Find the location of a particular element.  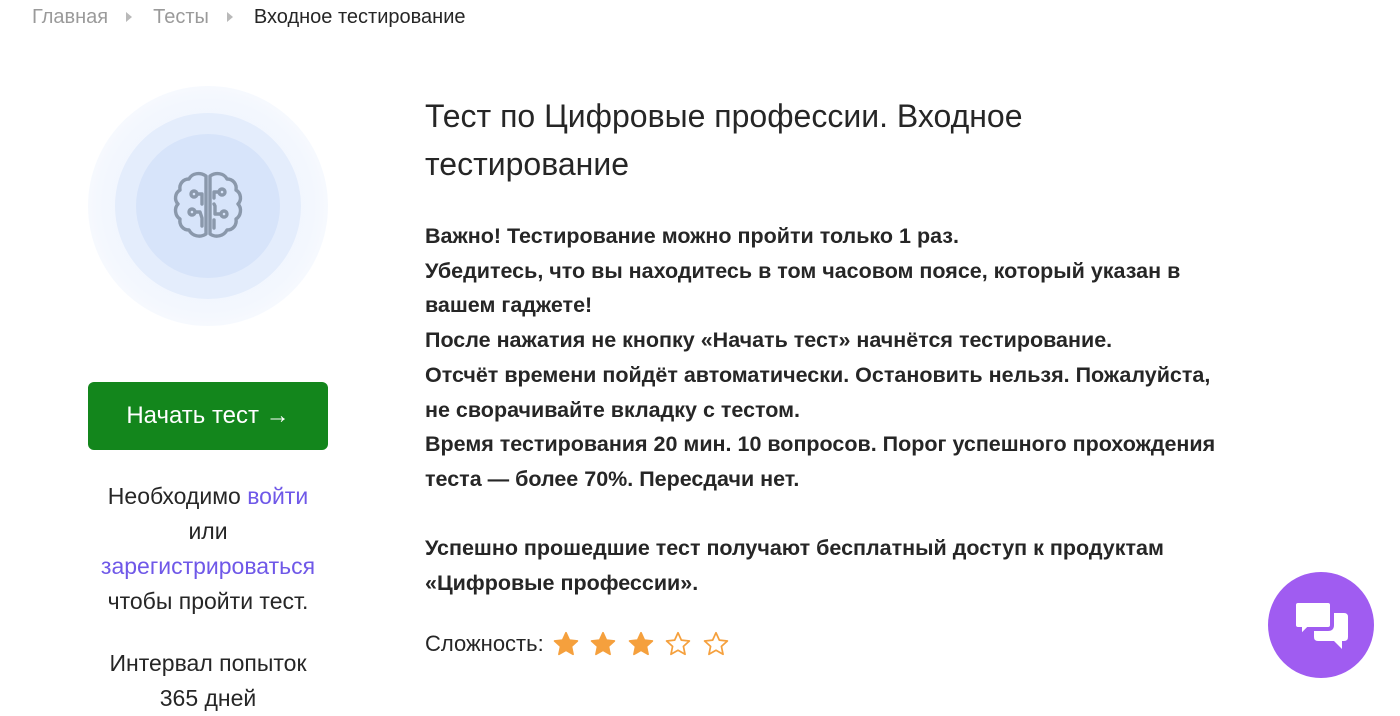

description-spacer is located at coordinates (875, 514).